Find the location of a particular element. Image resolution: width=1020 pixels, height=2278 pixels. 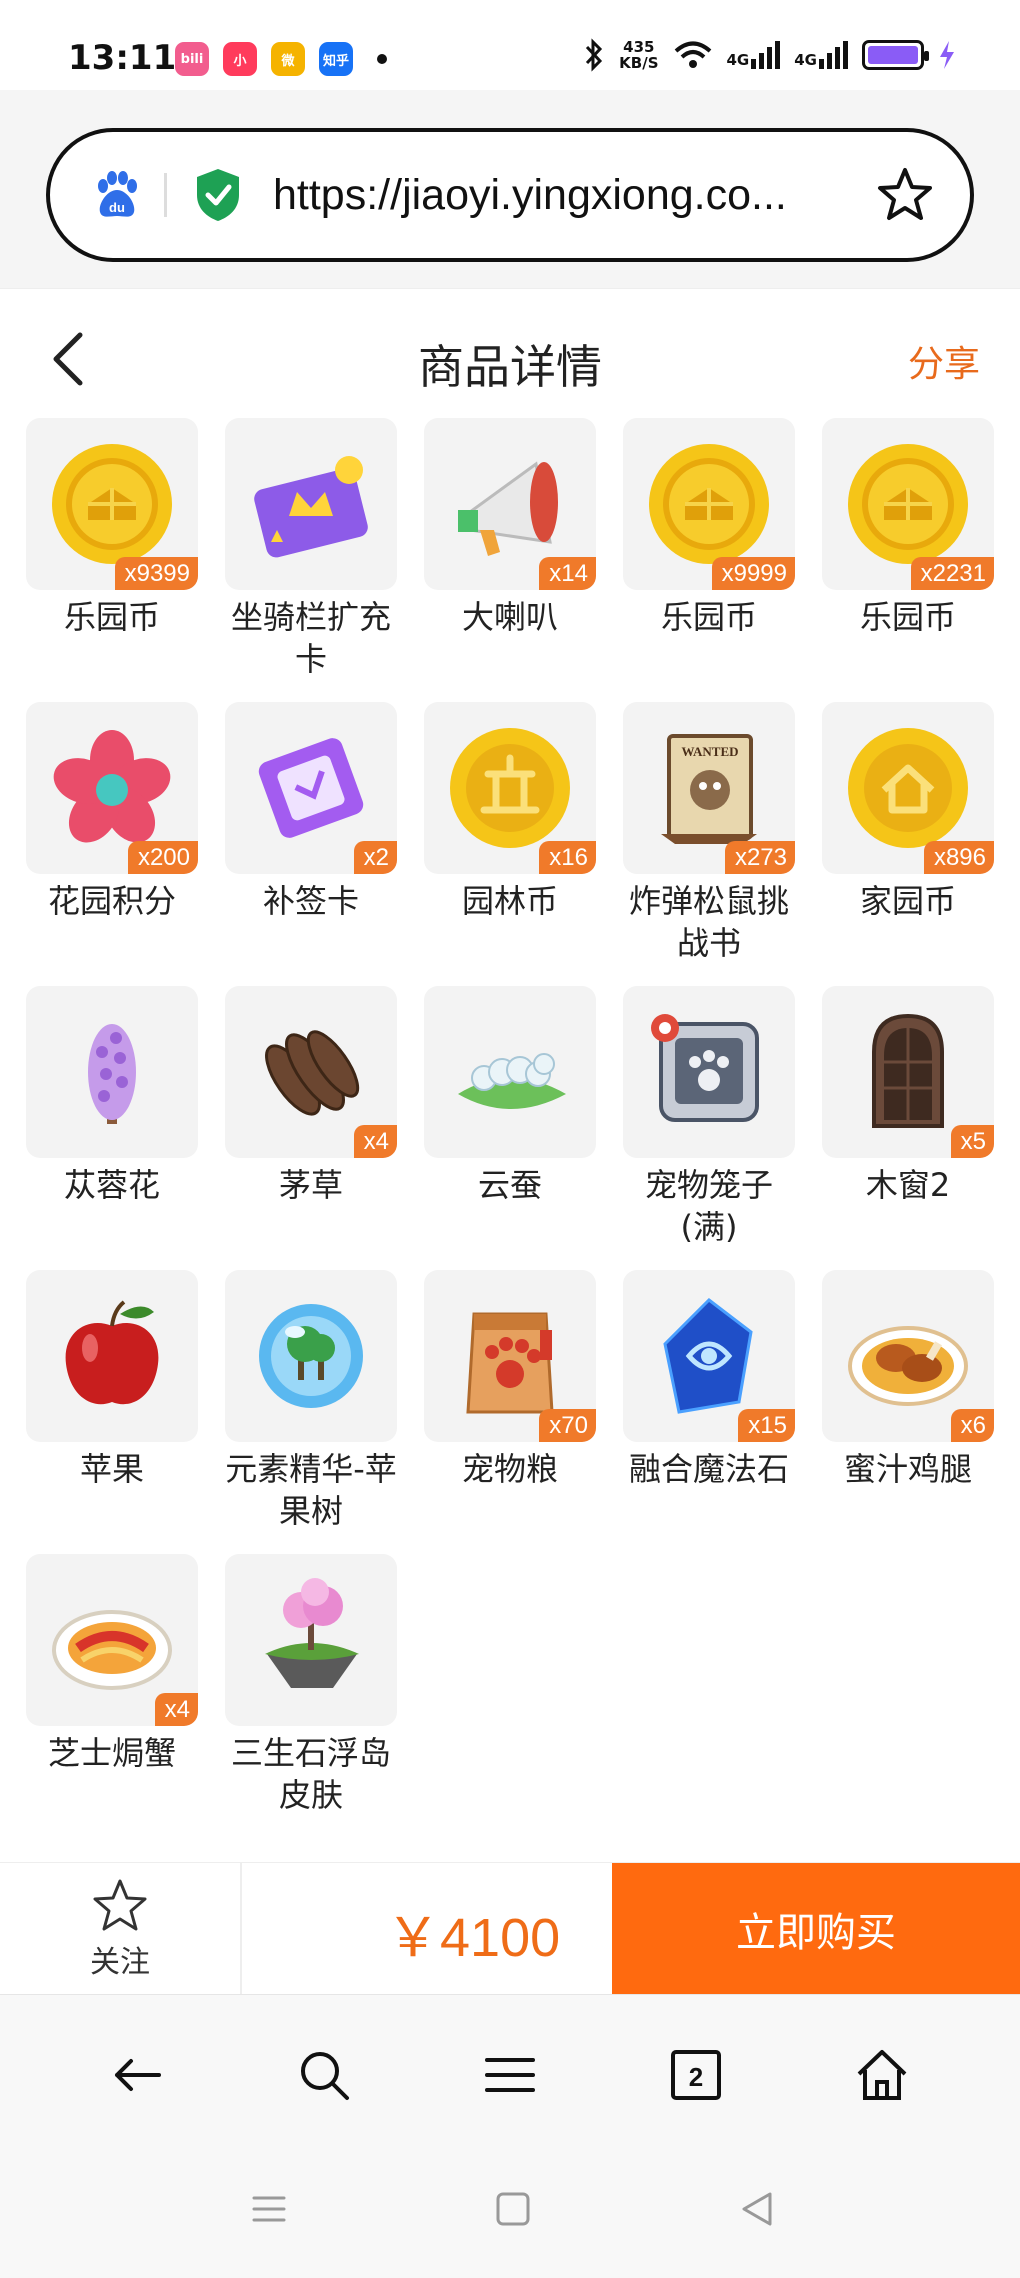

baidu-icon: du is located at coordinates (117, 195).